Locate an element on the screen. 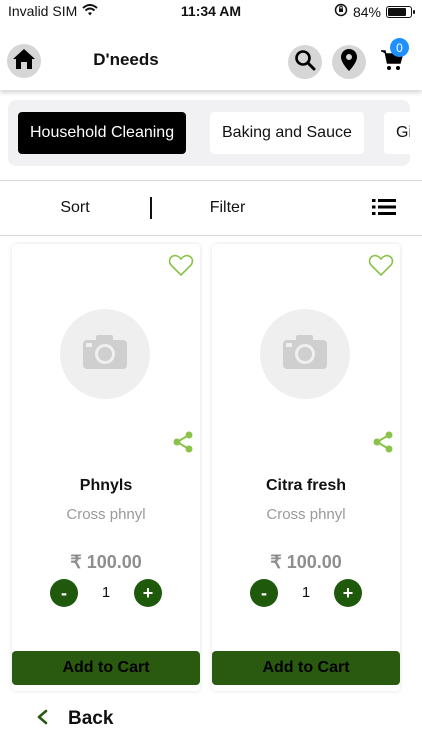  status-bar: Invalid SIM 11:34 AM 84% is located at coordinates (211, 11).